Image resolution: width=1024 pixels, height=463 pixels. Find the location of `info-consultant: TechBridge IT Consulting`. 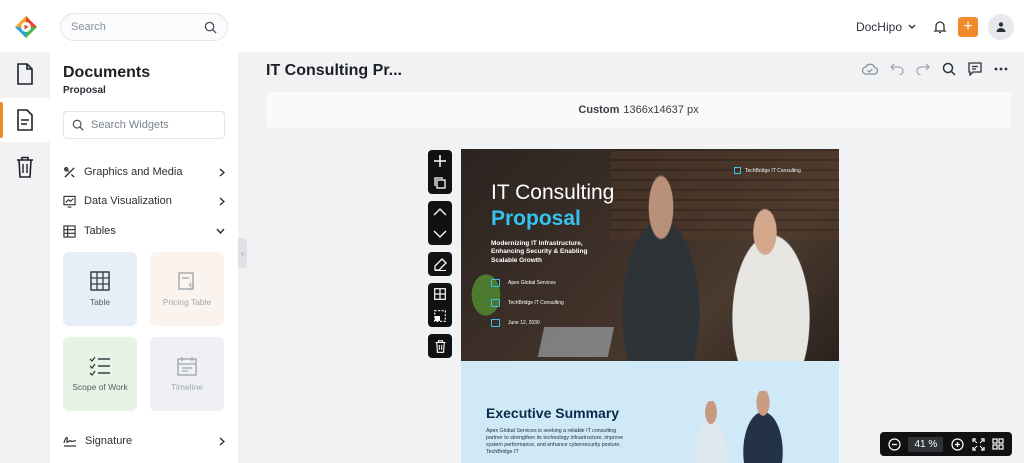

info-consultant: TechBridge IT Consulting is located at coordinates (527, 303).